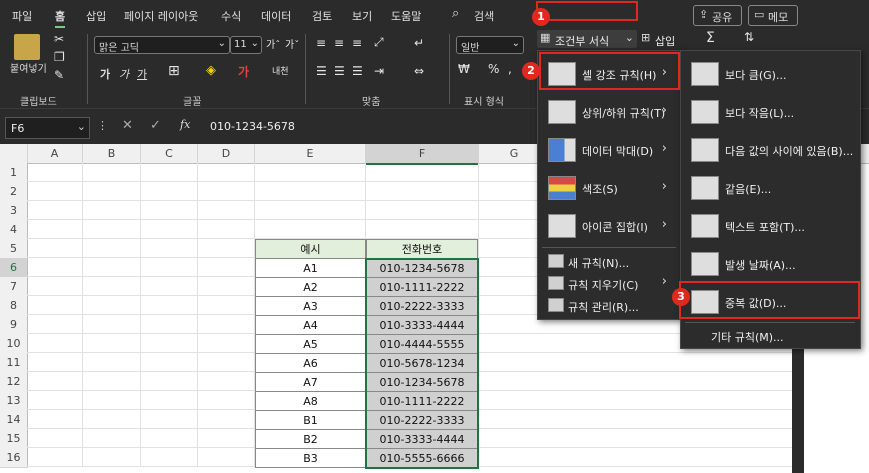  I want to click on cut-icon: ✂, so click(59, 39).